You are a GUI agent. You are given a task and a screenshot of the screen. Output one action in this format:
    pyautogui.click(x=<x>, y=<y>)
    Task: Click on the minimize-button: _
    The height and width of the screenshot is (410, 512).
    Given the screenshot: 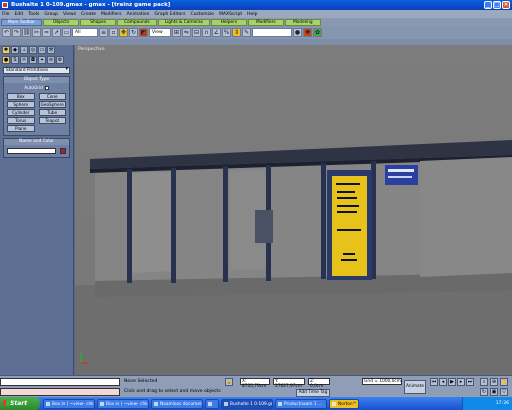 What is the action you would take?
    pyautogui.click(x=488, y=5)
    